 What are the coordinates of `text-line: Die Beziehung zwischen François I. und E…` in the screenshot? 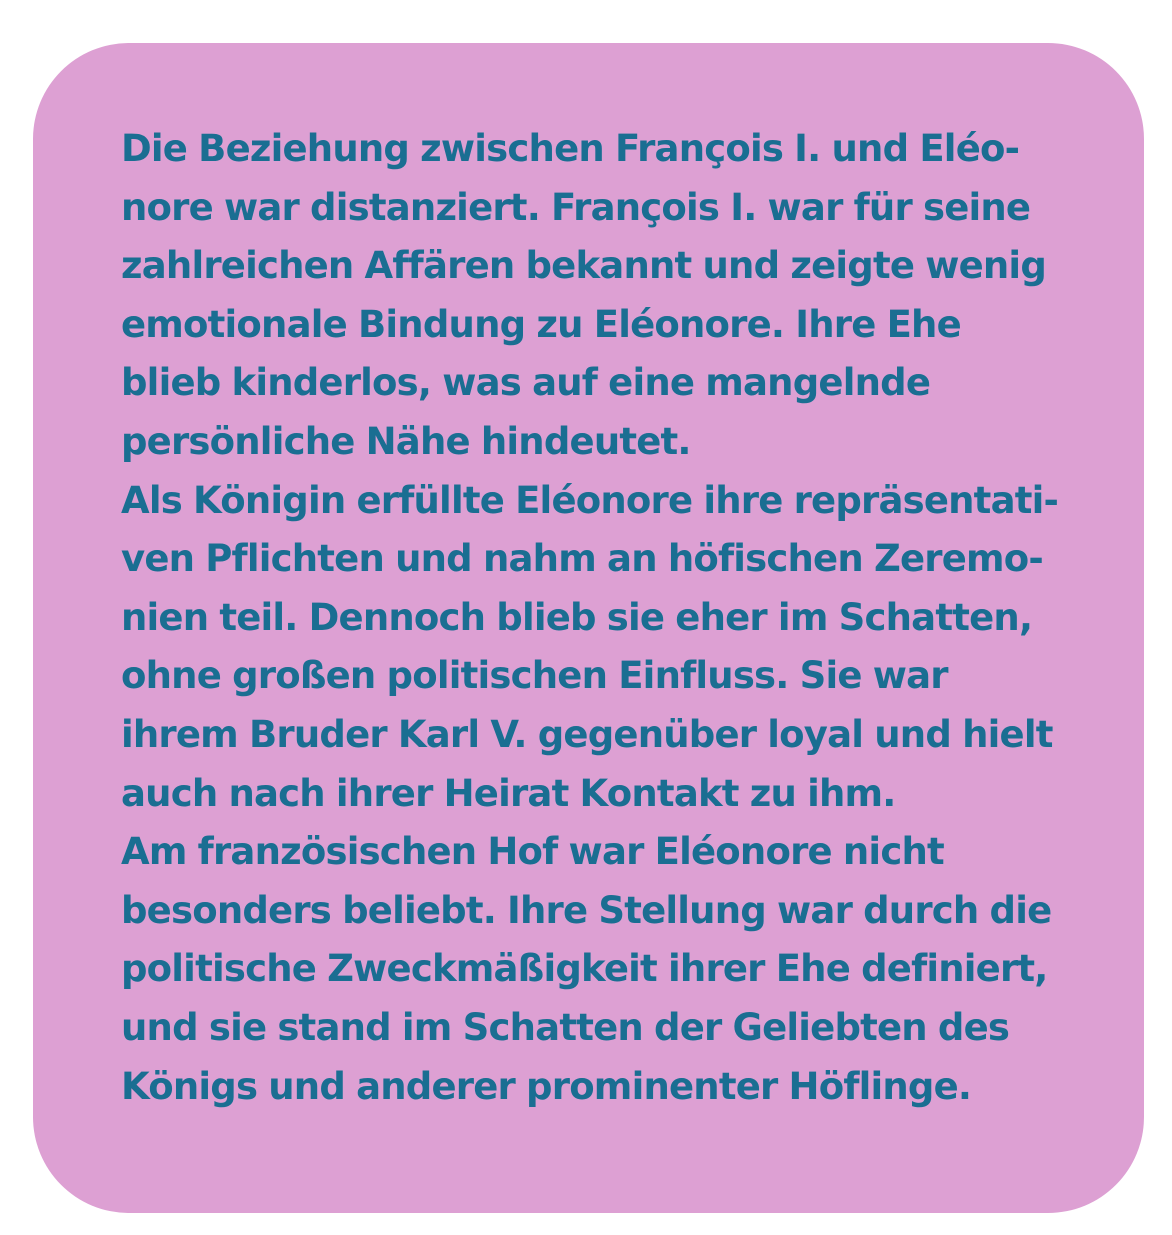 It's located at (570, 148).